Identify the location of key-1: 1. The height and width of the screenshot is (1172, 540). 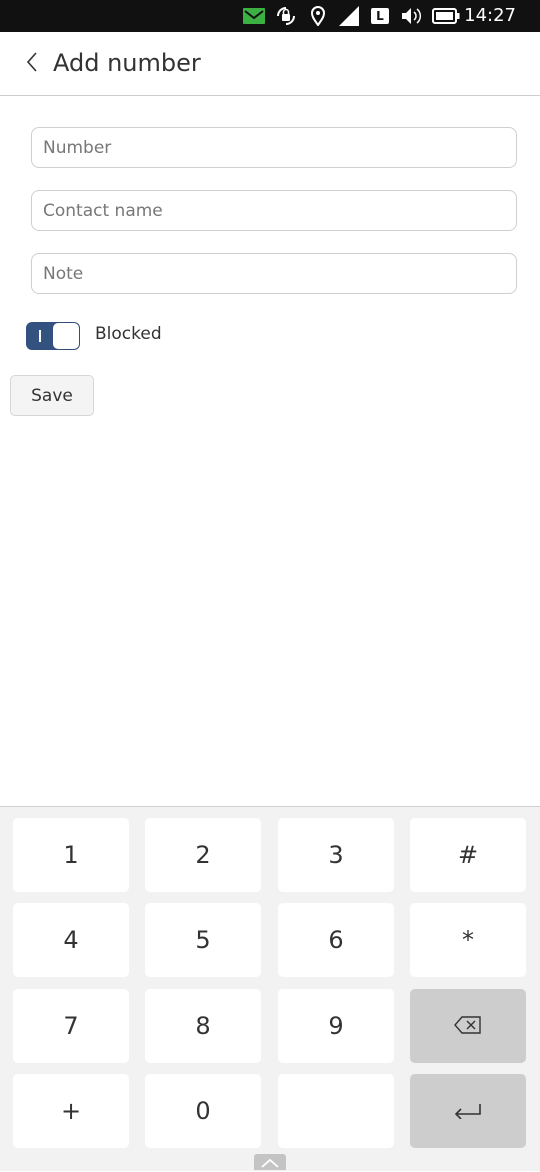
(71, 855).